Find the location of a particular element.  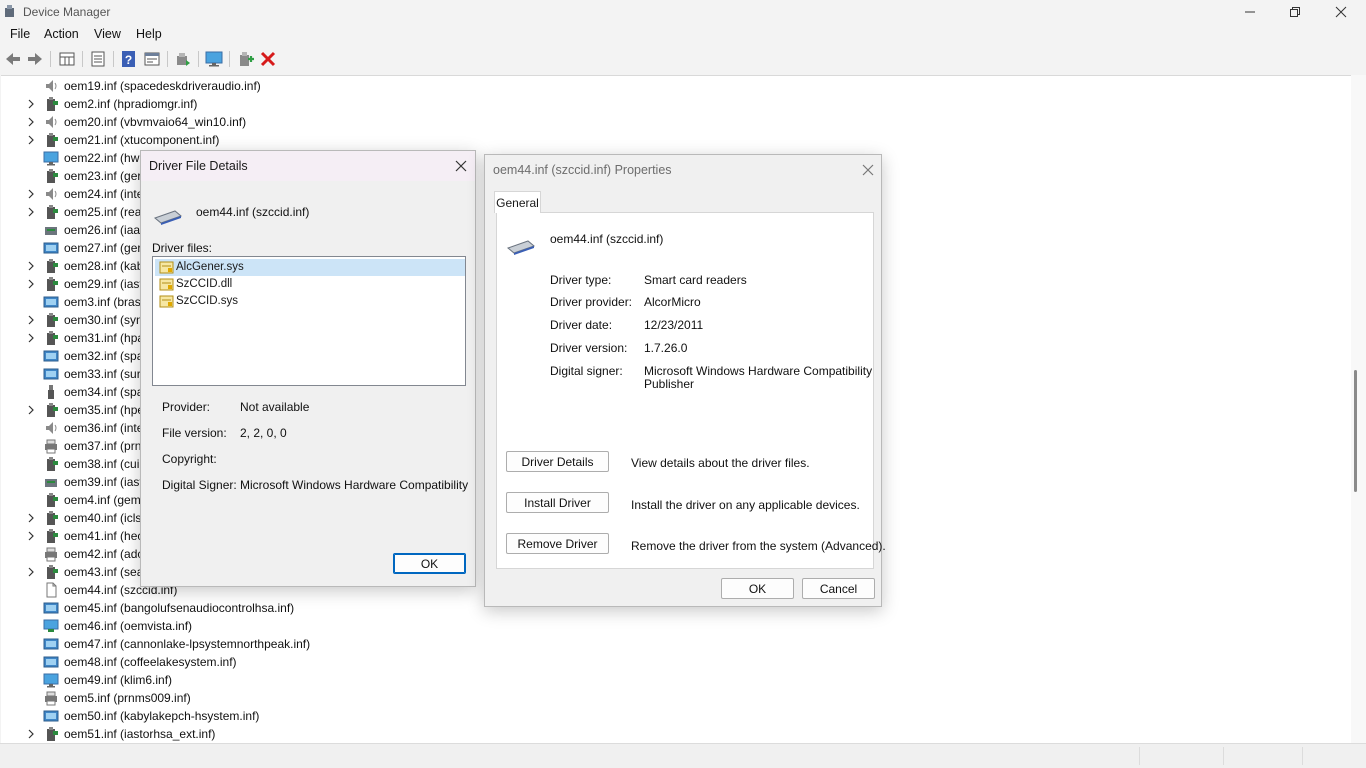

toolbar-separator is located at coordinates (82, 59).